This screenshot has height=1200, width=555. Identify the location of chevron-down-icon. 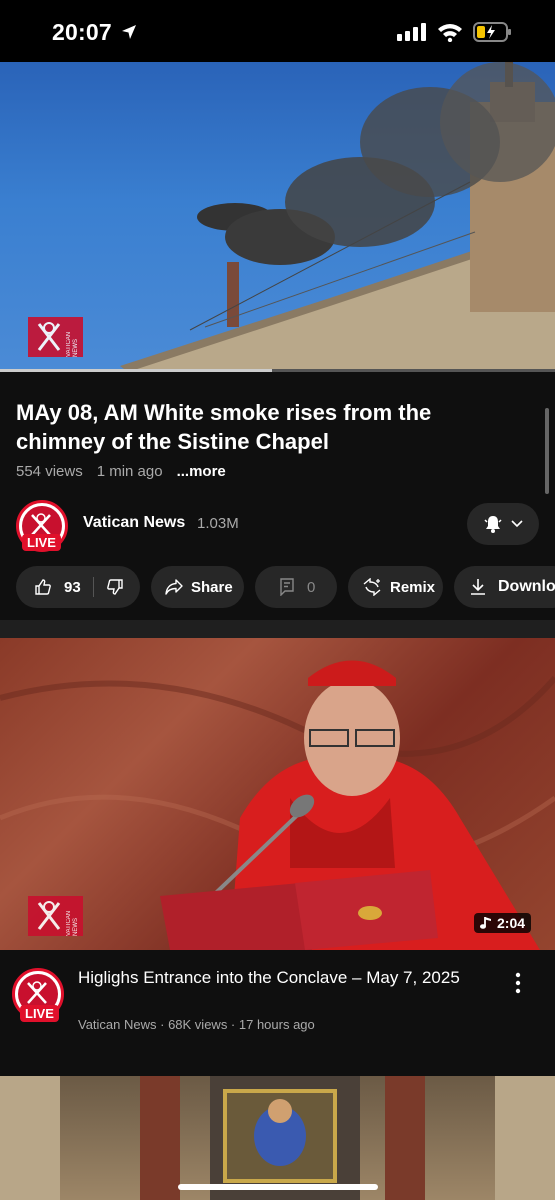
(517, 524).